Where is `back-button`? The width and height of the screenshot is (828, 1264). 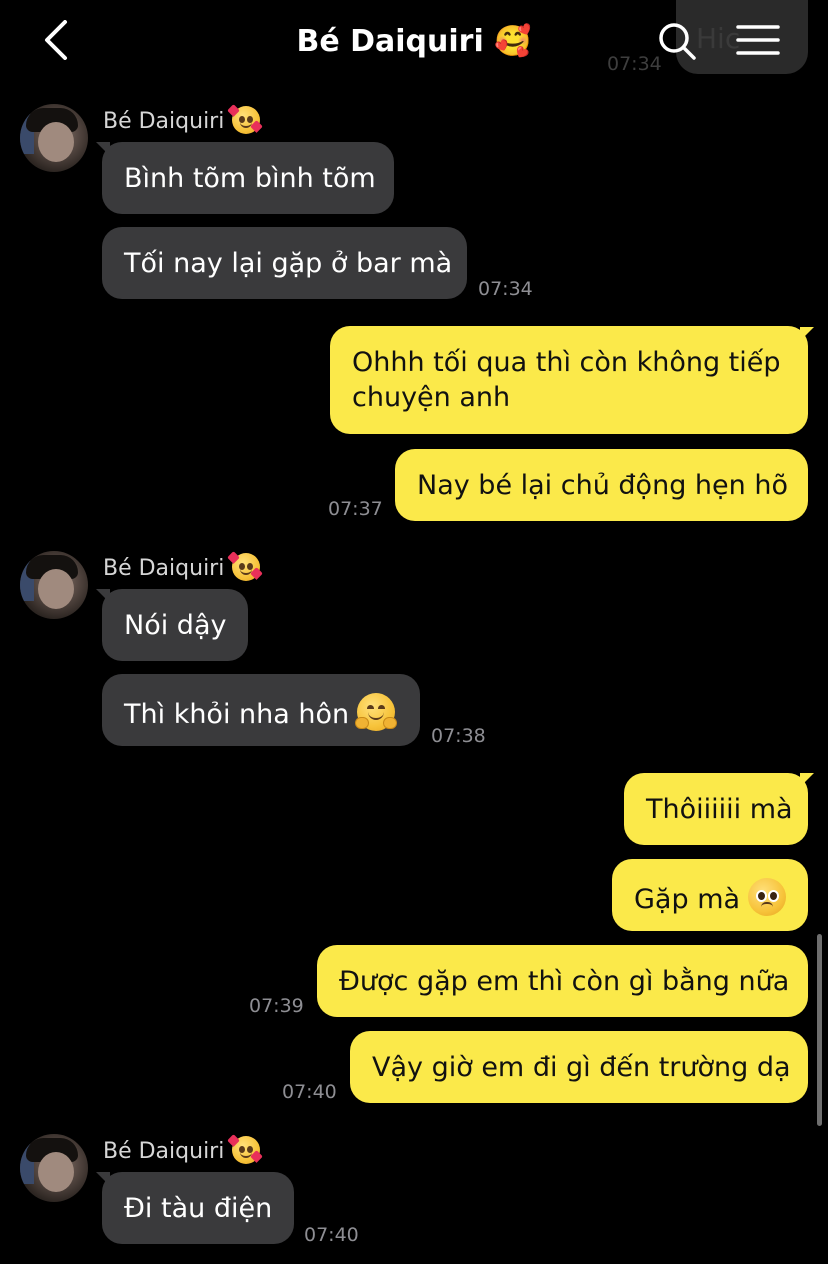
back-button is located at coordinates (56, 40).